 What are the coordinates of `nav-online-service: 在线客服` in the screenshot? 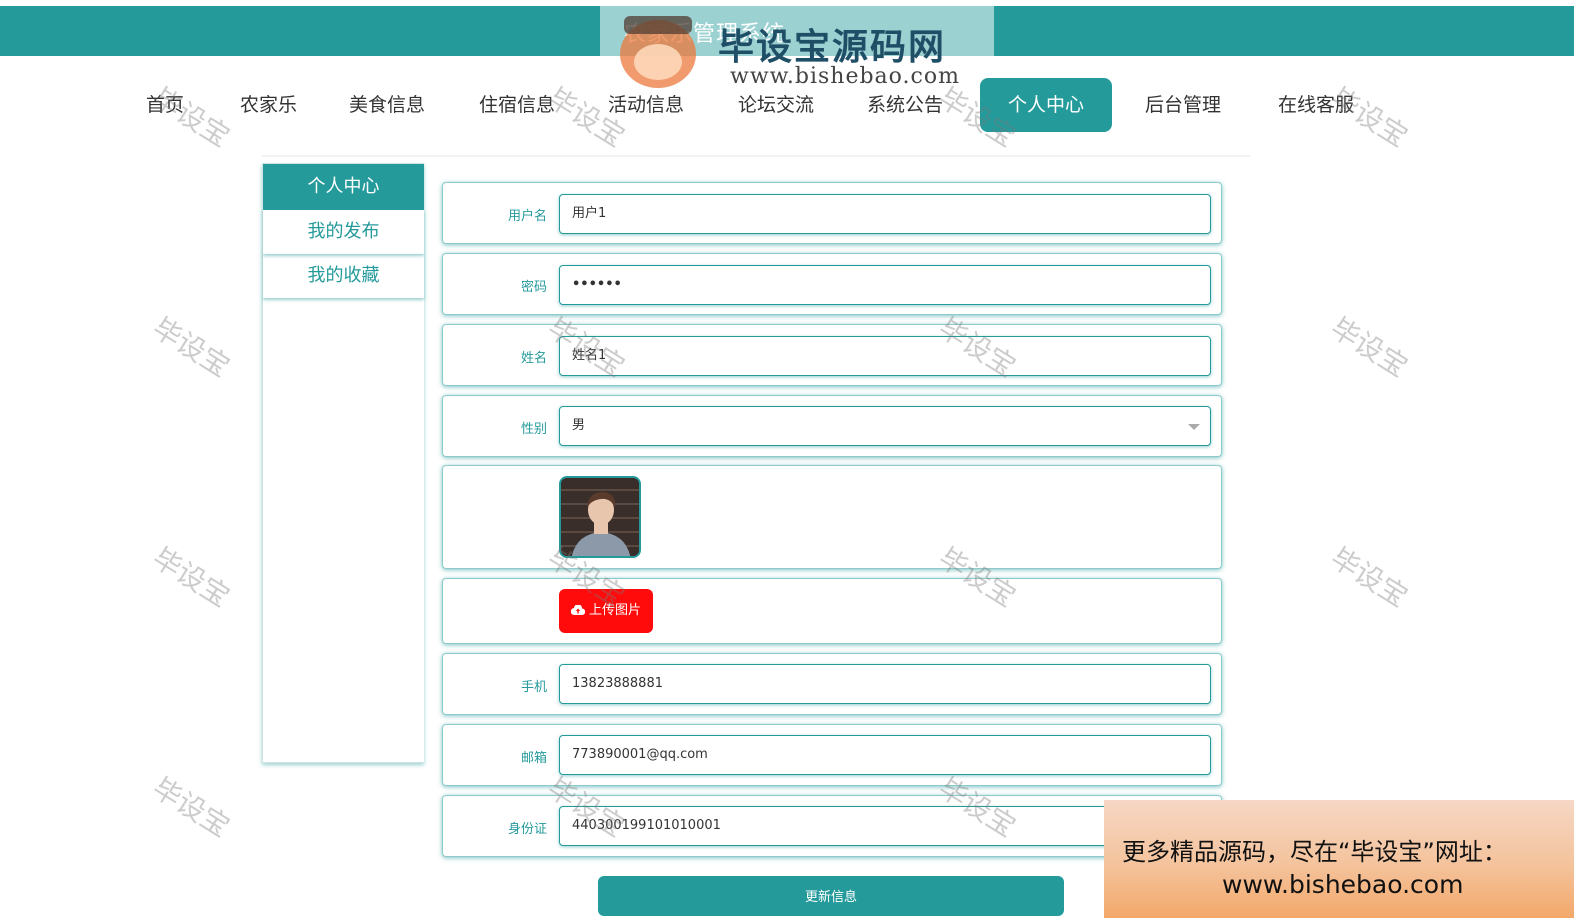 It's located at (1316, 105).